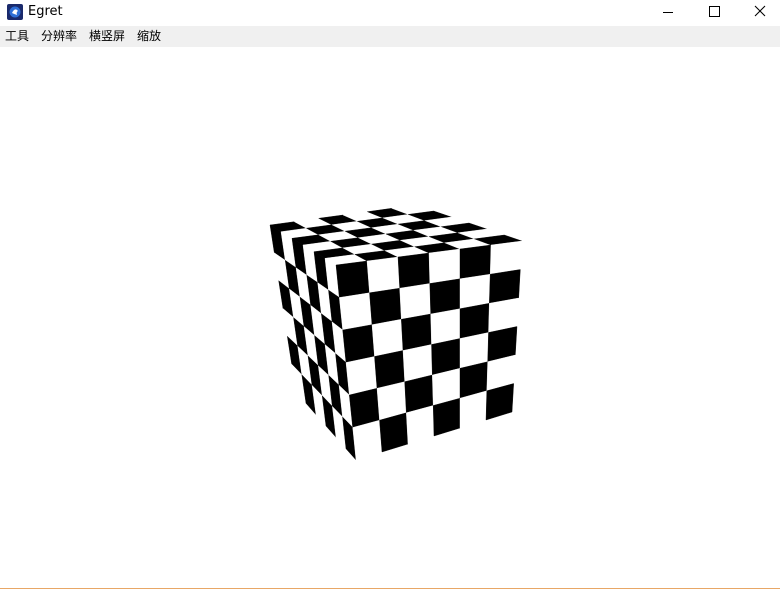 The image size is (780, 589). I want to click on close-icon, so click(760, 11).